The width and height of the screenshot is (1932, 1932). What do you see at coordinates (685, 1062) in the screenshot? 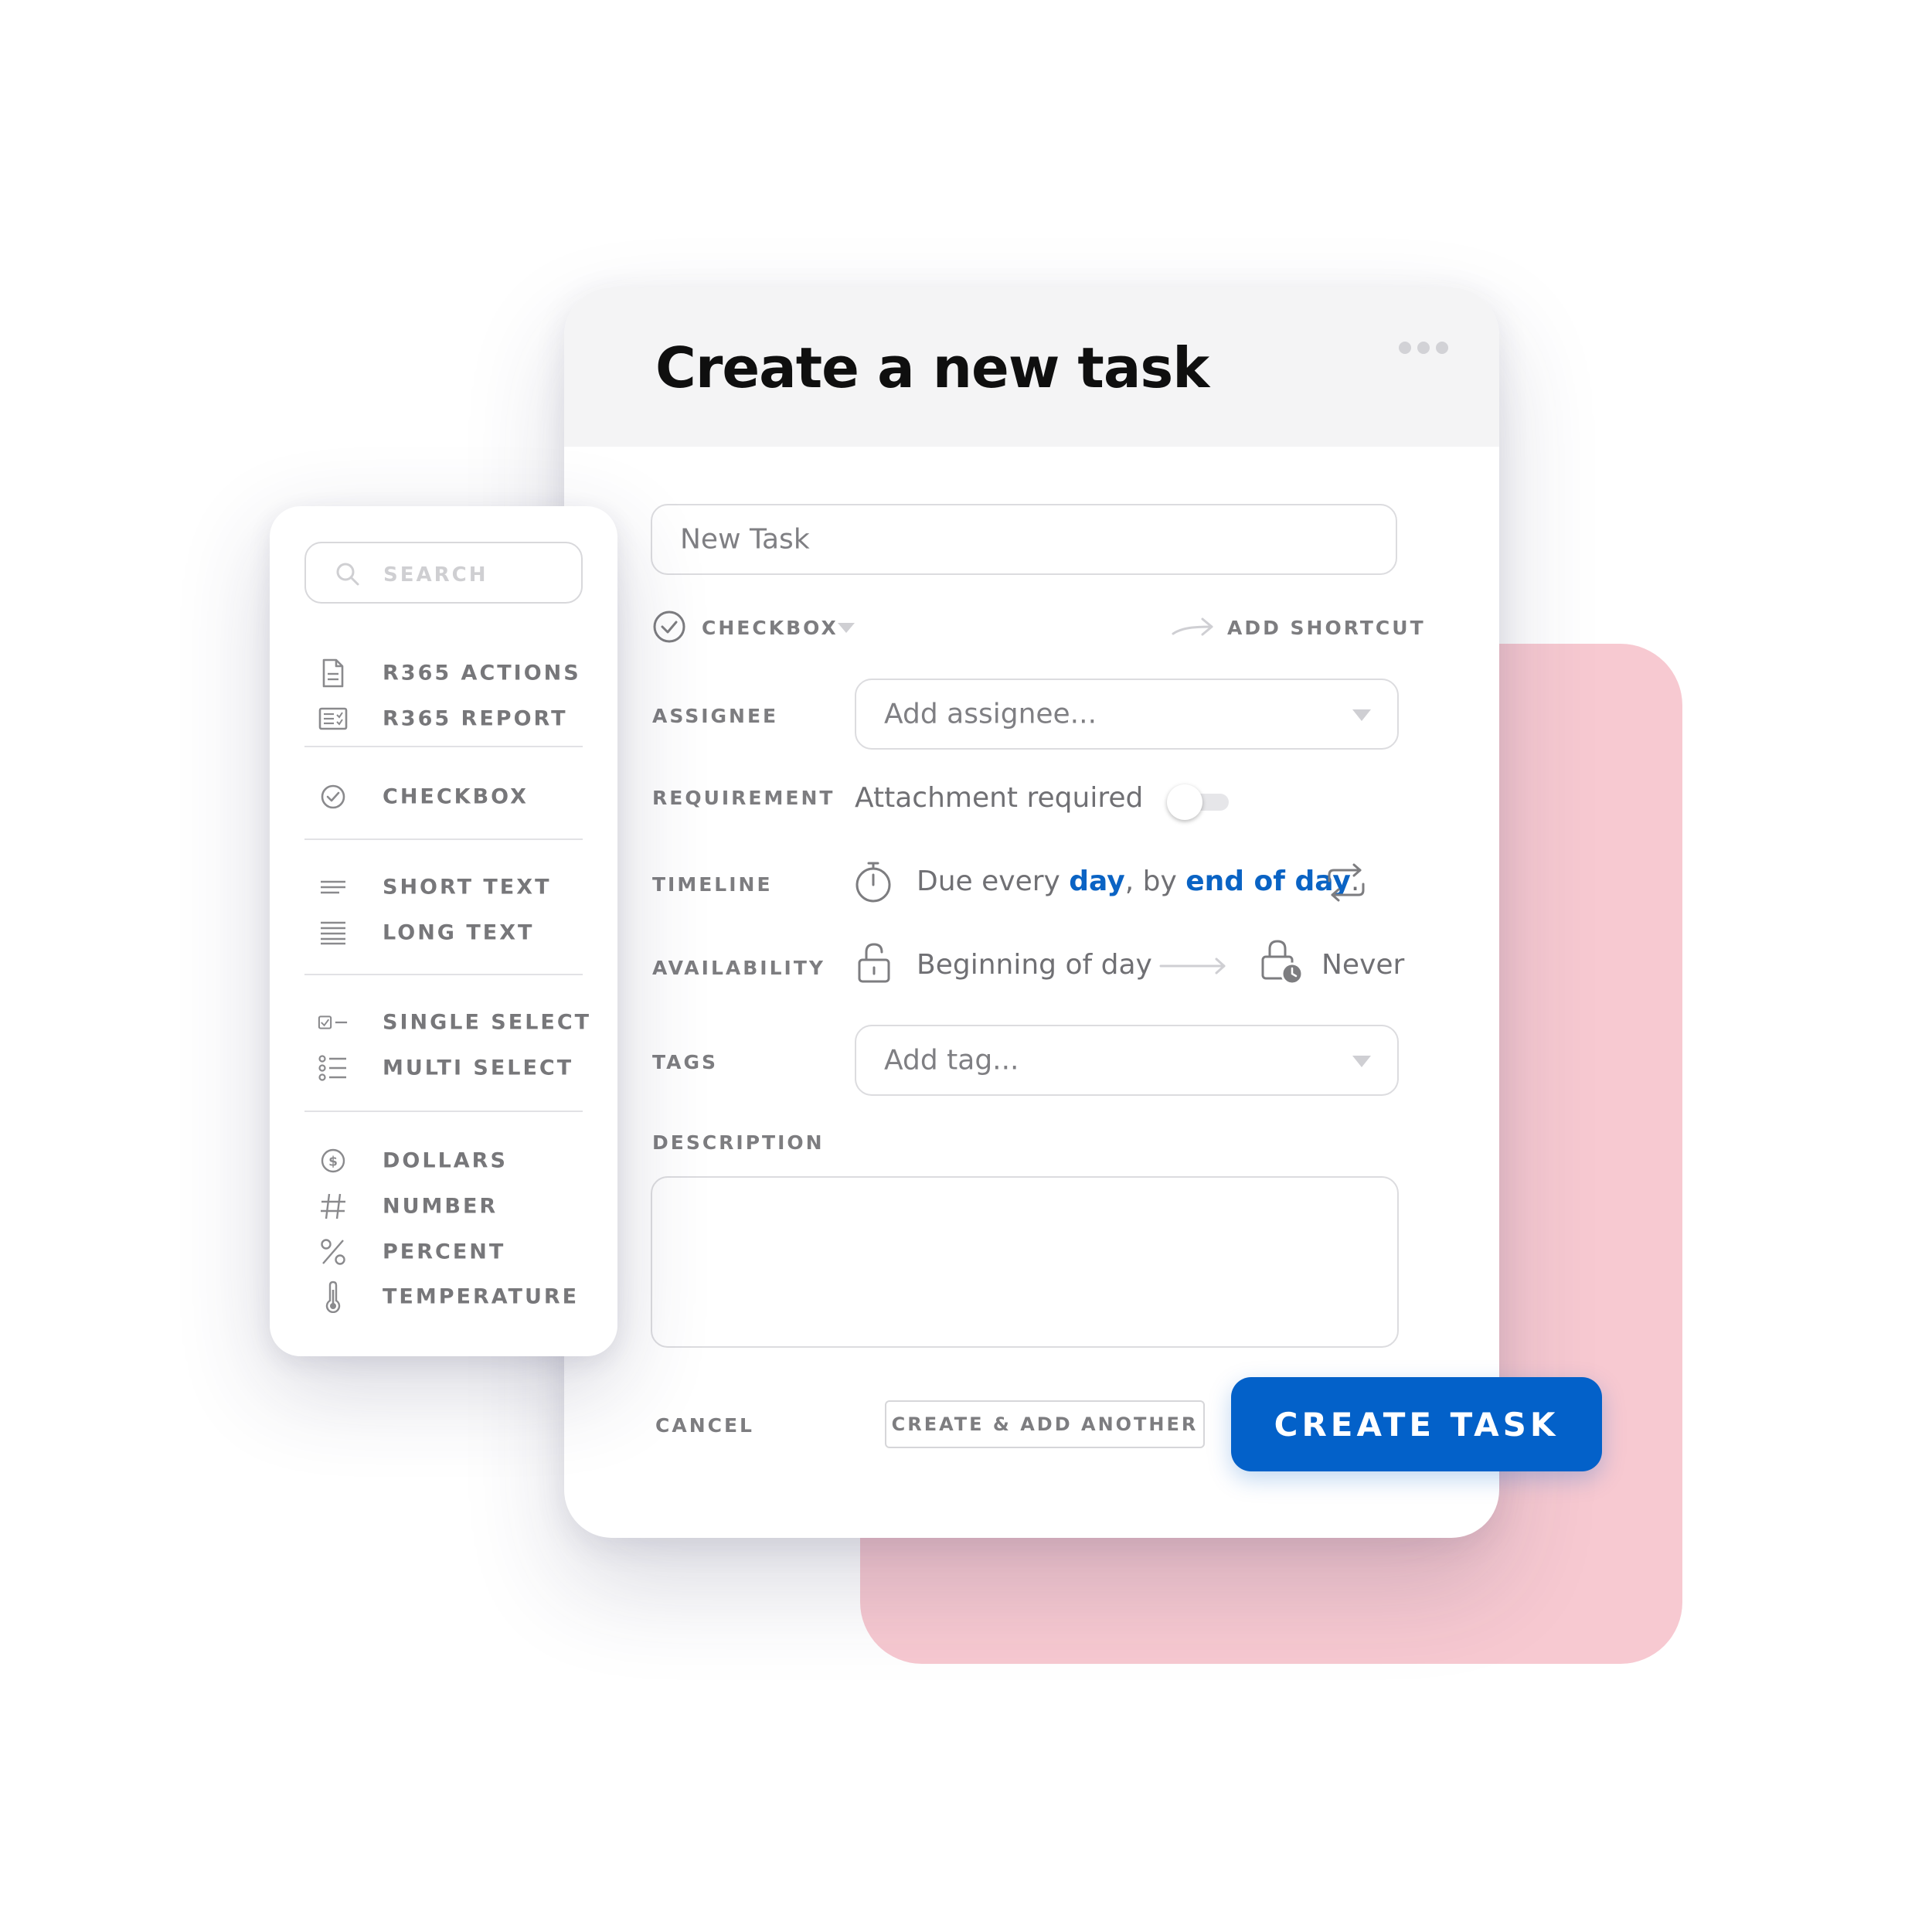
I see `tags-label: TAGS` at bounding box center [685, 1062].